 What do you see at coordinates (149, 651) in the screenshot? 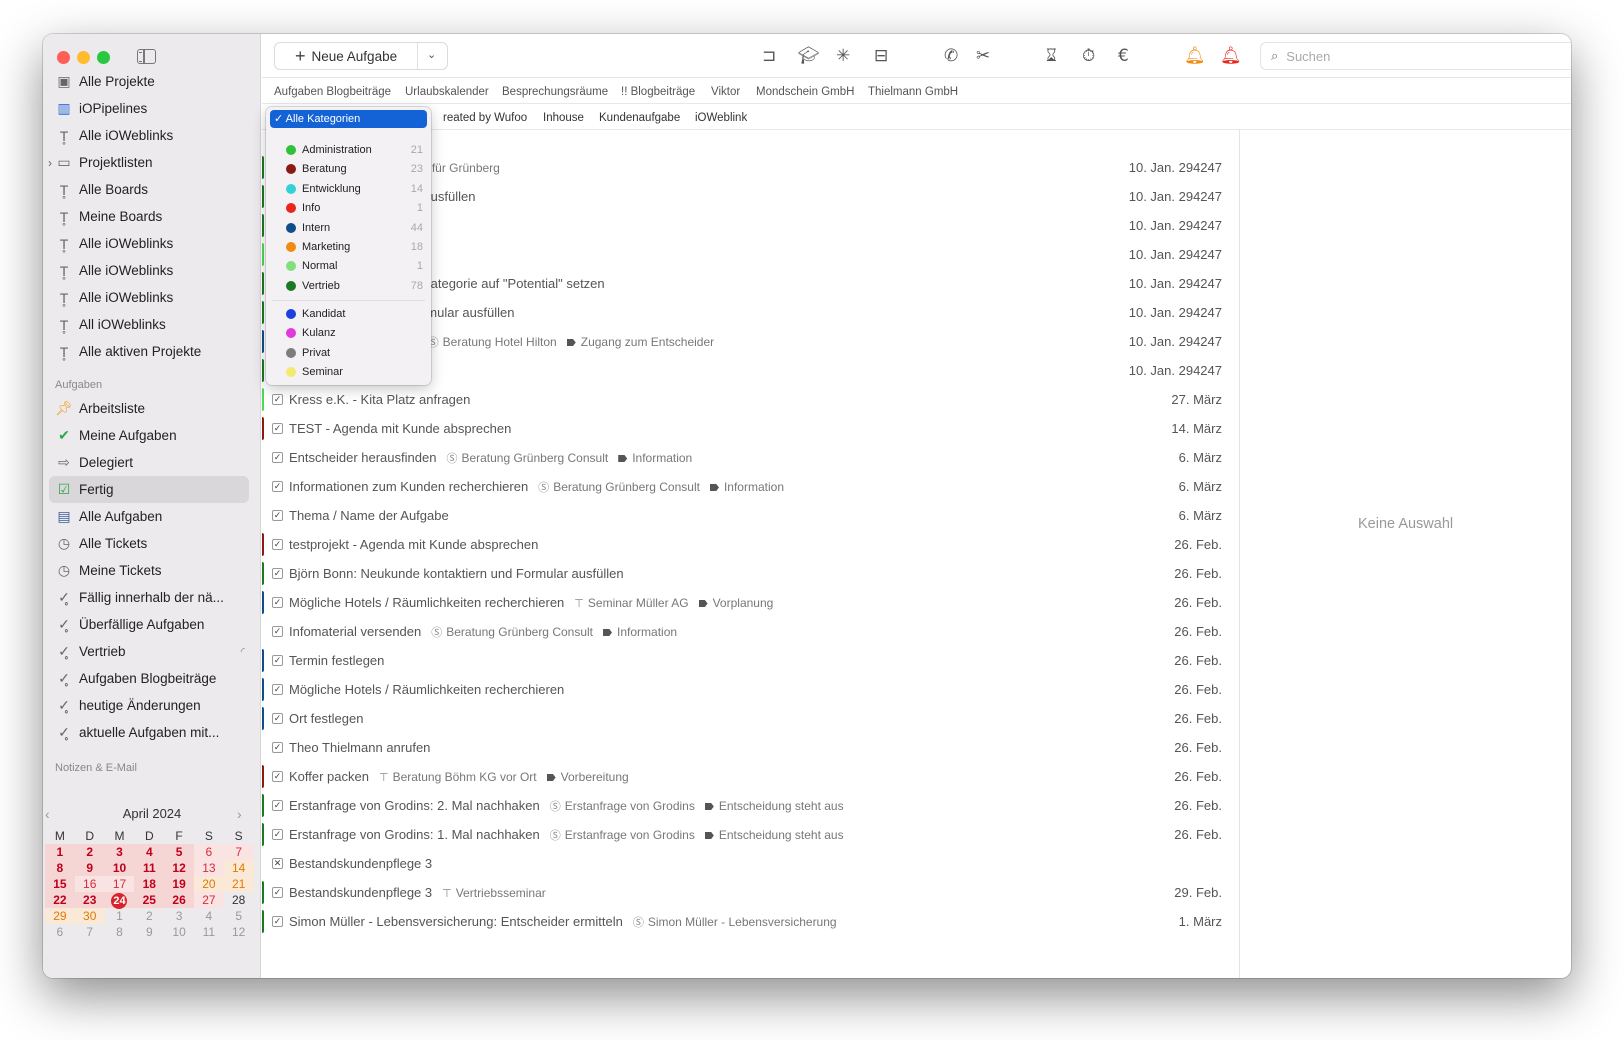
I see `sidebar-item: ✓̥ Vertrieb ◜` at bounding box center [149, 651].